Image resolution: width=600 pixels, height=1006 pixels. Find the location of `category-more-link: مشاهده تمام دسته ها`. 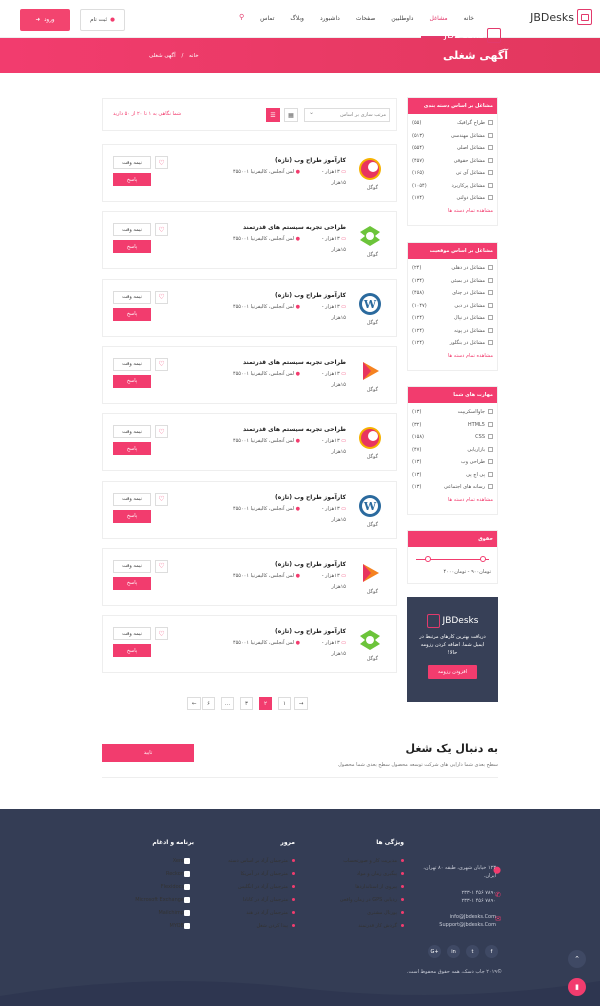

category-more-link: مشاهده تمام دسته ها is located at coordinates (452, 213).